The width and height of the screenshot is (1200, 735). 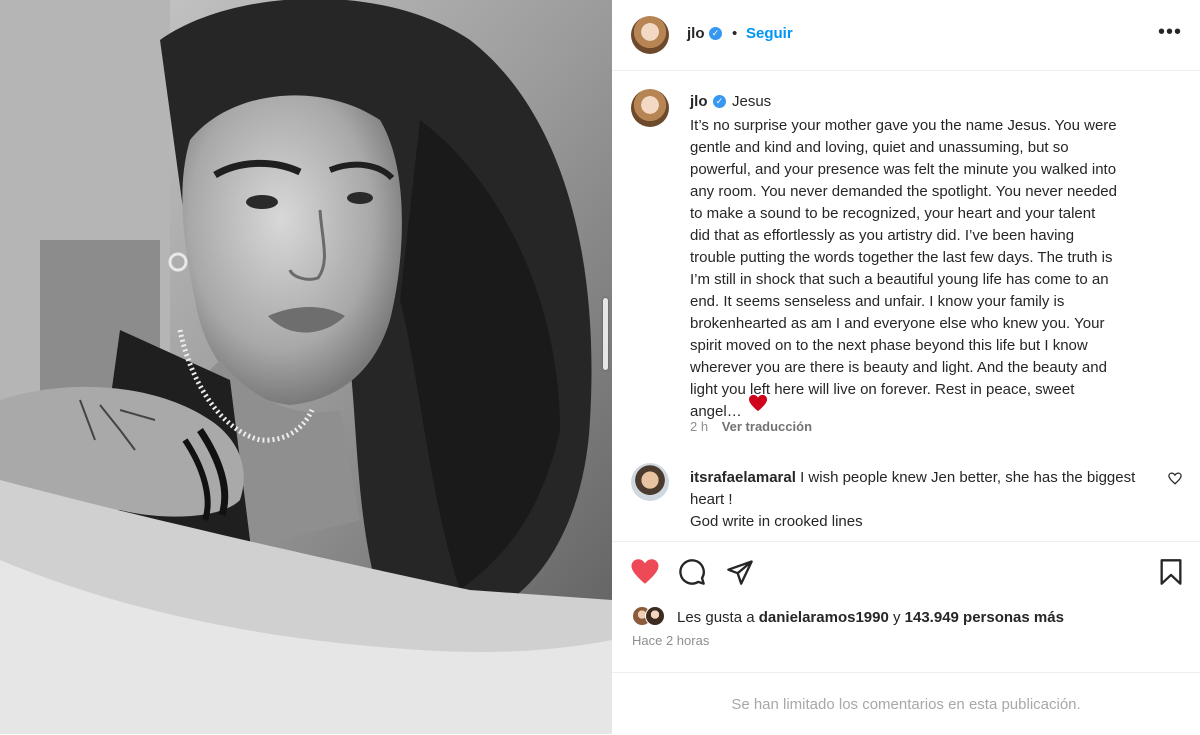 I want to click on likes-prefix: Les gusta a, so click(x=718, y=617).